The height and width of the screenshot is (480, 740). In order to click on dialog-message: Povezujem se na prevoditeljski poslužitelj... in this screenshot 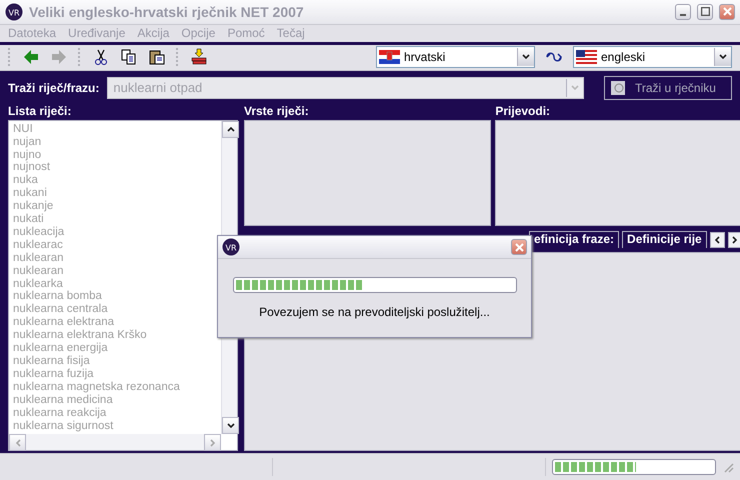, I will do `click(374, 312)`.